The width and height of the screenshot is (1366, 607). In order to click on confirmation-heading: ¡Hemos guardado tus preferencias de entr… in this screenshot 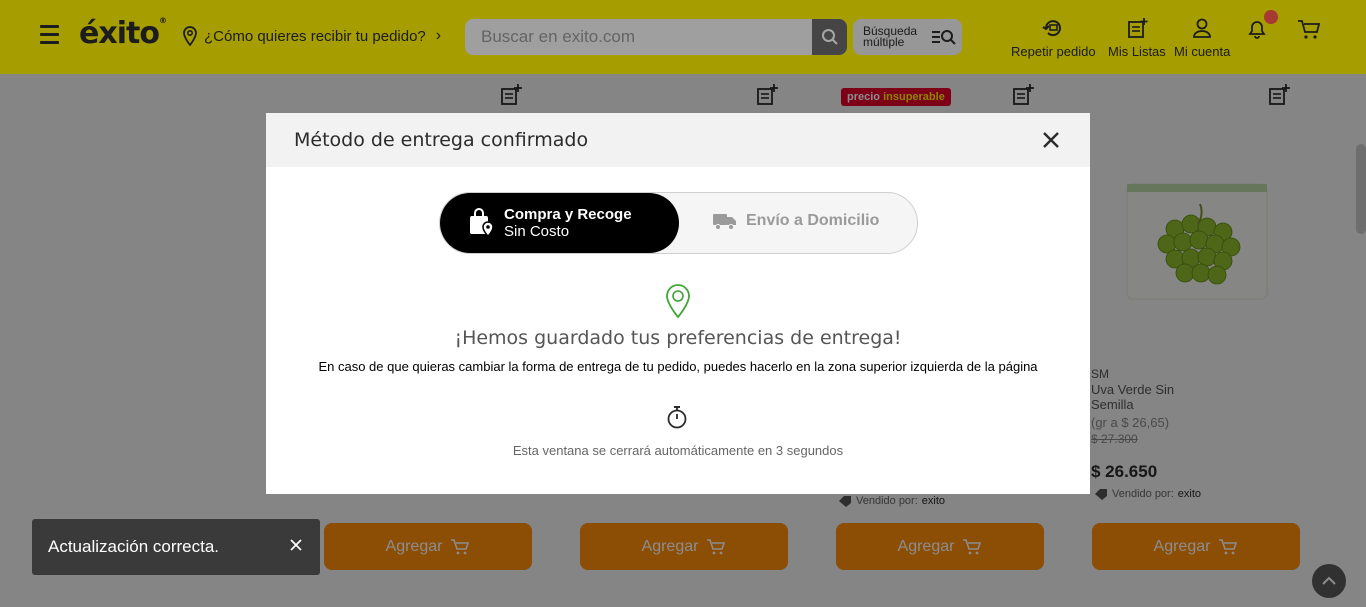, I will do `click(678, 338)`.